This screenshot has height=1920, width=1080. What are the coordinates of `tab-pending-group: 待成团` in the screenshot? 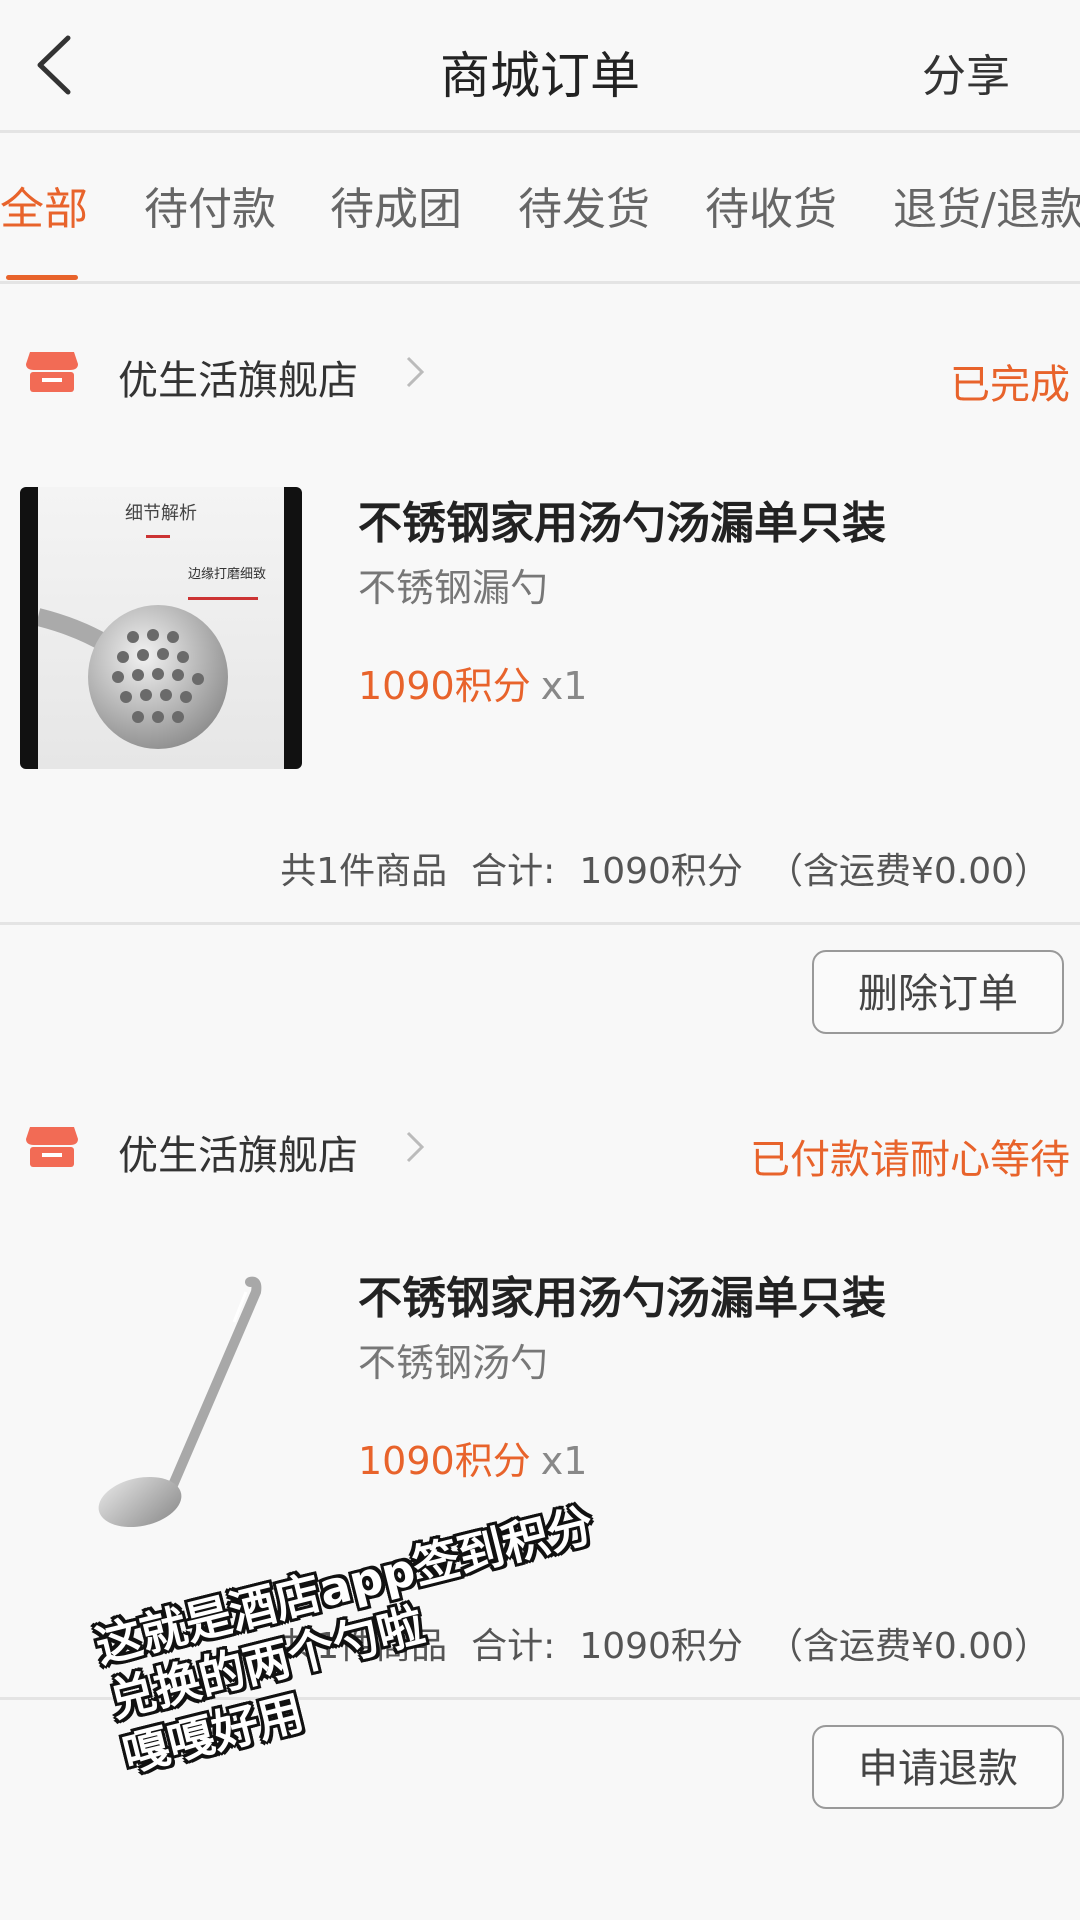 It's located at (396, 205).